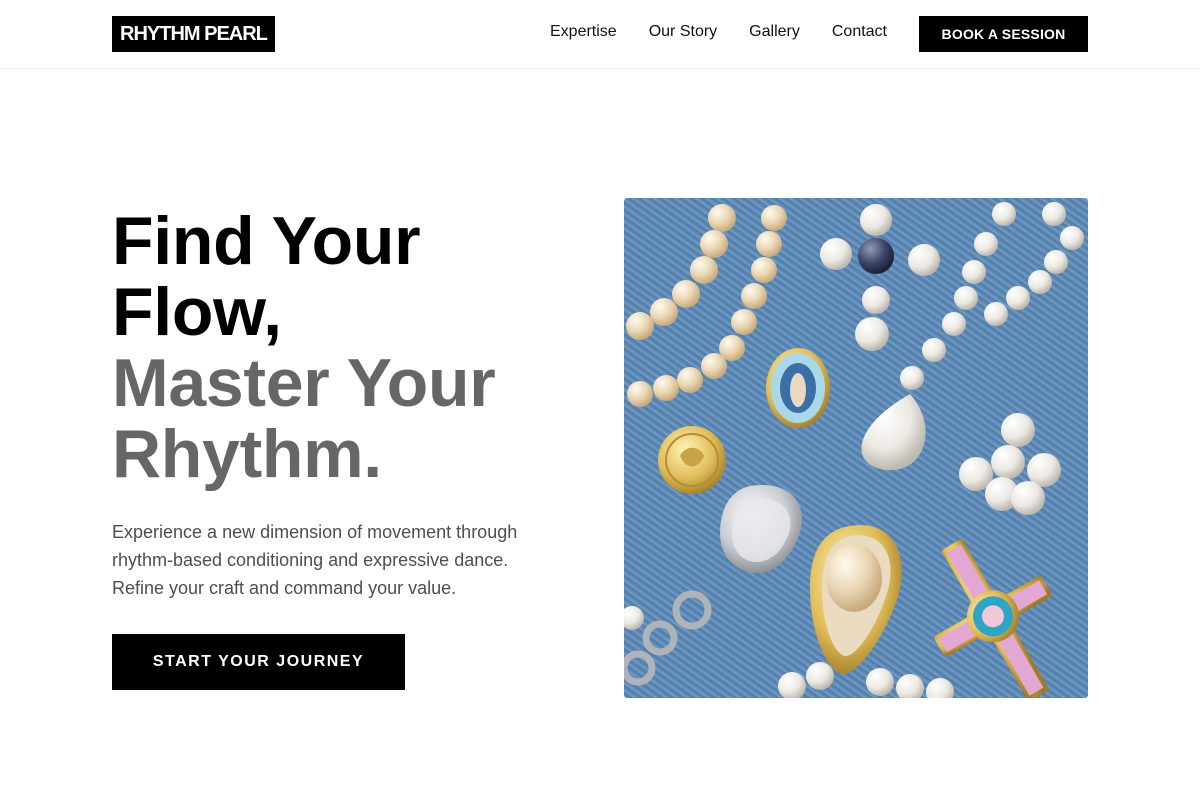 This screenshot has width=1200, height=800. I want to click on hero-title-line-2: Flow,, so click(197, 312).